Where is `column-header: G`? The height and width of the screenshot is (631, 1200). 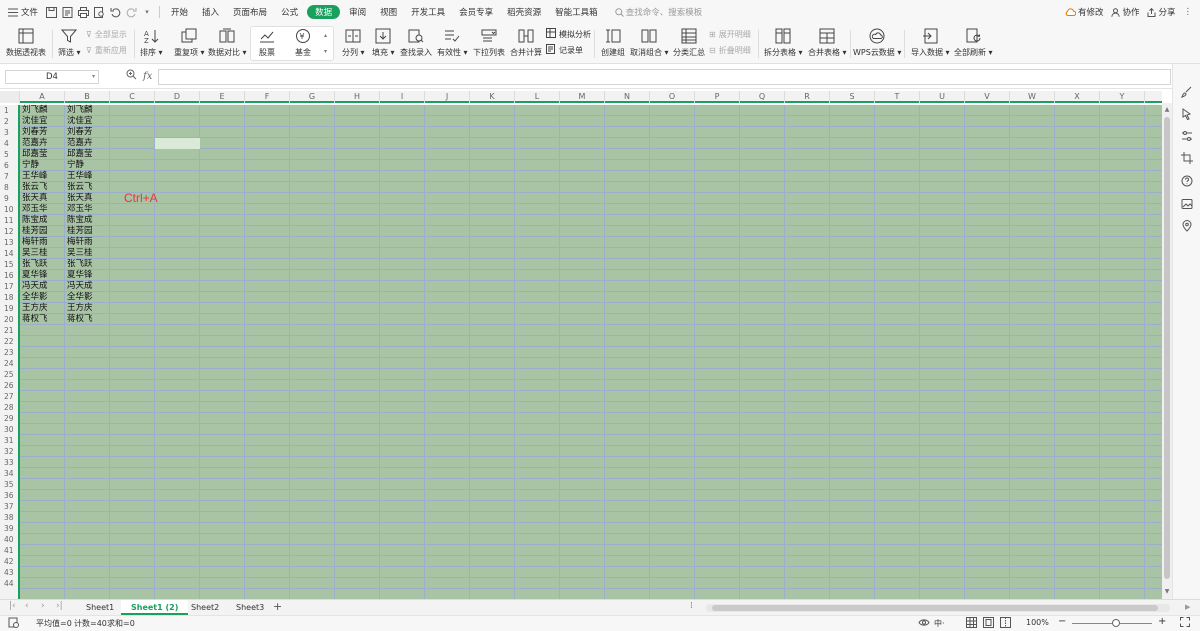
column-header: G is located at coordinates (312, 97).